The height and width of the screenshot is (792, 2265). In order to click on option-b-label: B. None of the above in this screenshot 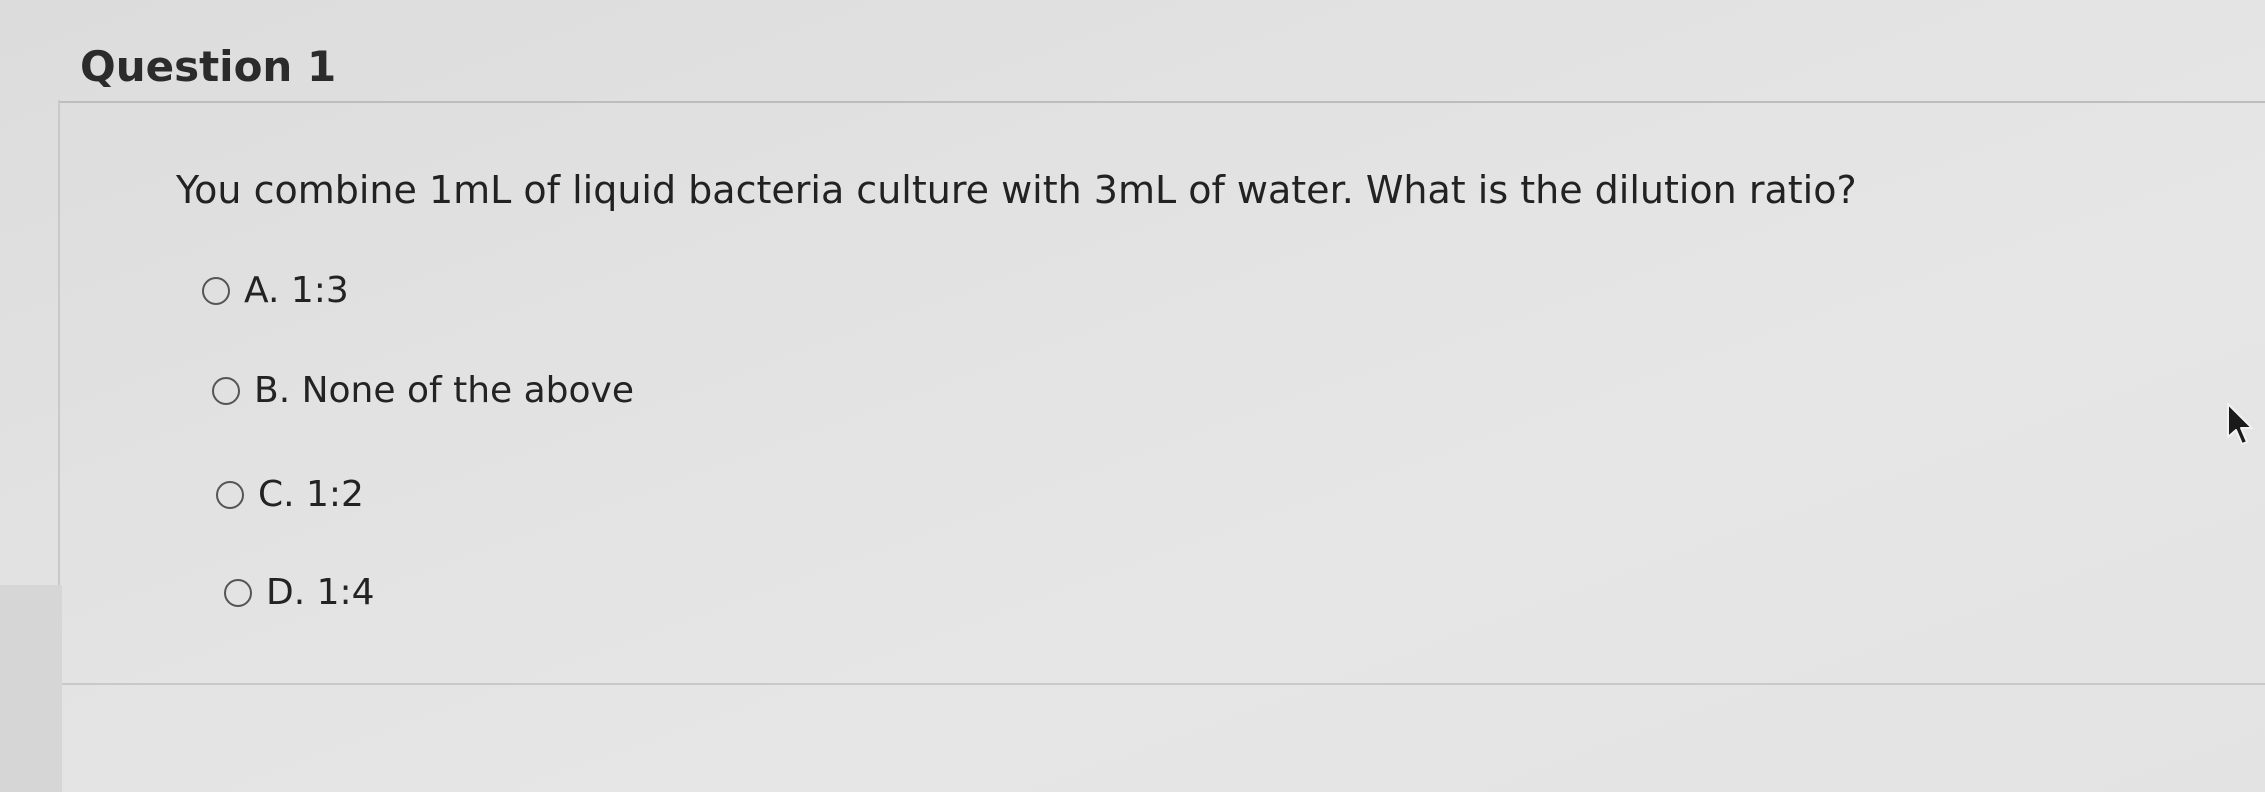, I will do `click(444, 390)`.